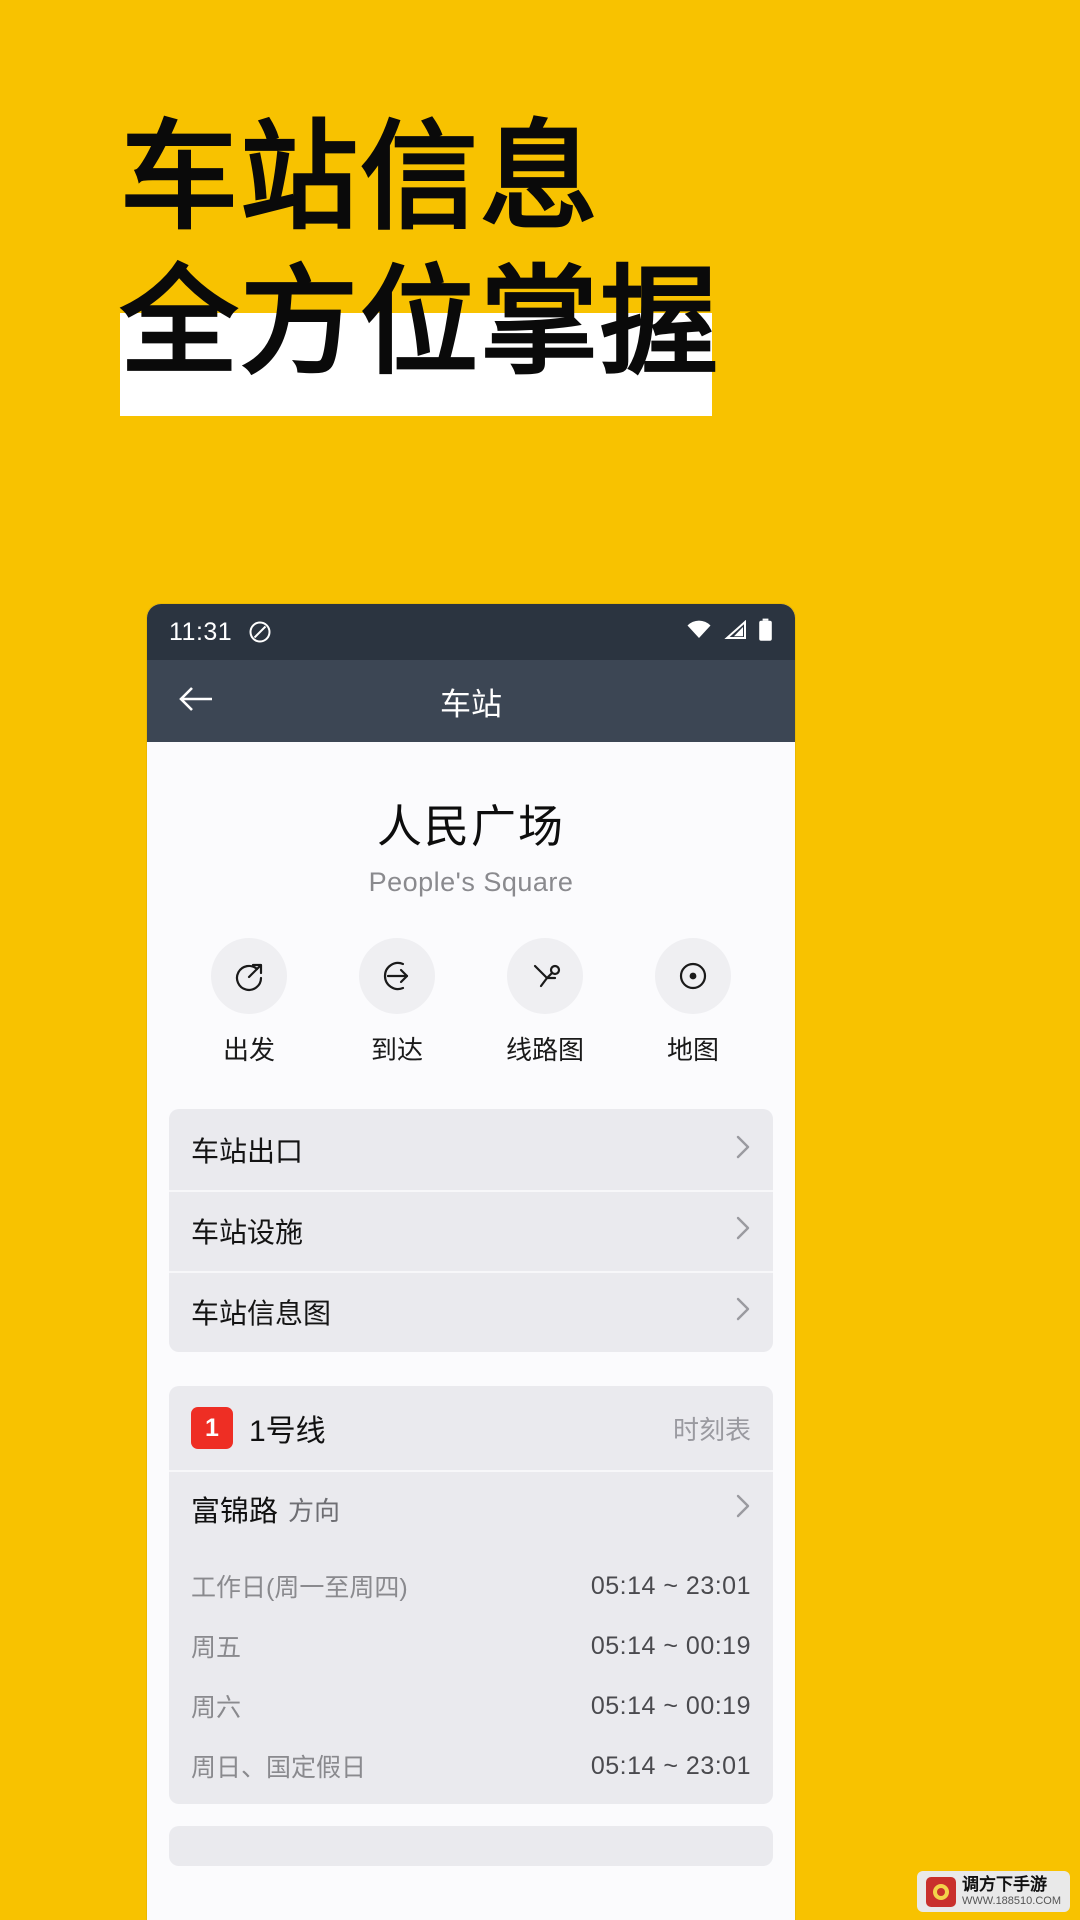 This screenshot has height=1920, width=1080. What do you see at coordinates (940, 1891) in the screenshot?
I see `watermark-logo-icon` at bounding box center [940, 1891].